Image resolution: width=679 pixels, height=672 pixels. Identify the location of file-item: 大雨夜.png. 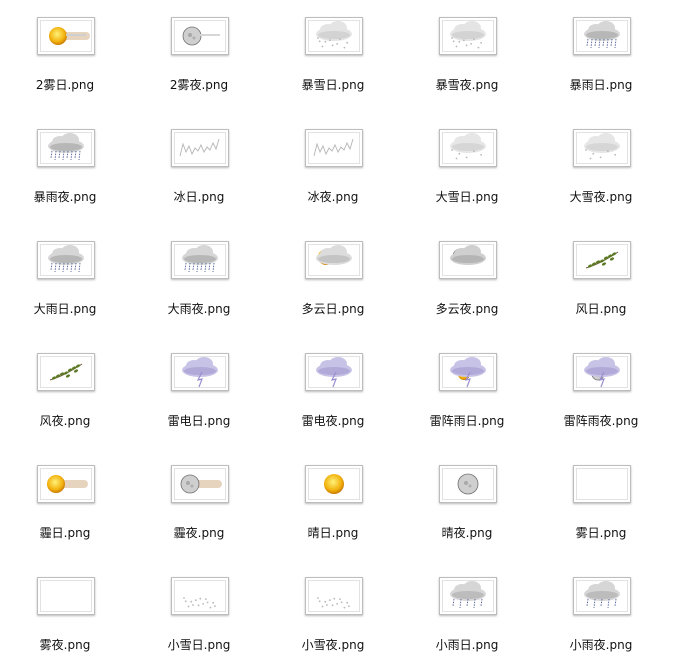
(201, 280).